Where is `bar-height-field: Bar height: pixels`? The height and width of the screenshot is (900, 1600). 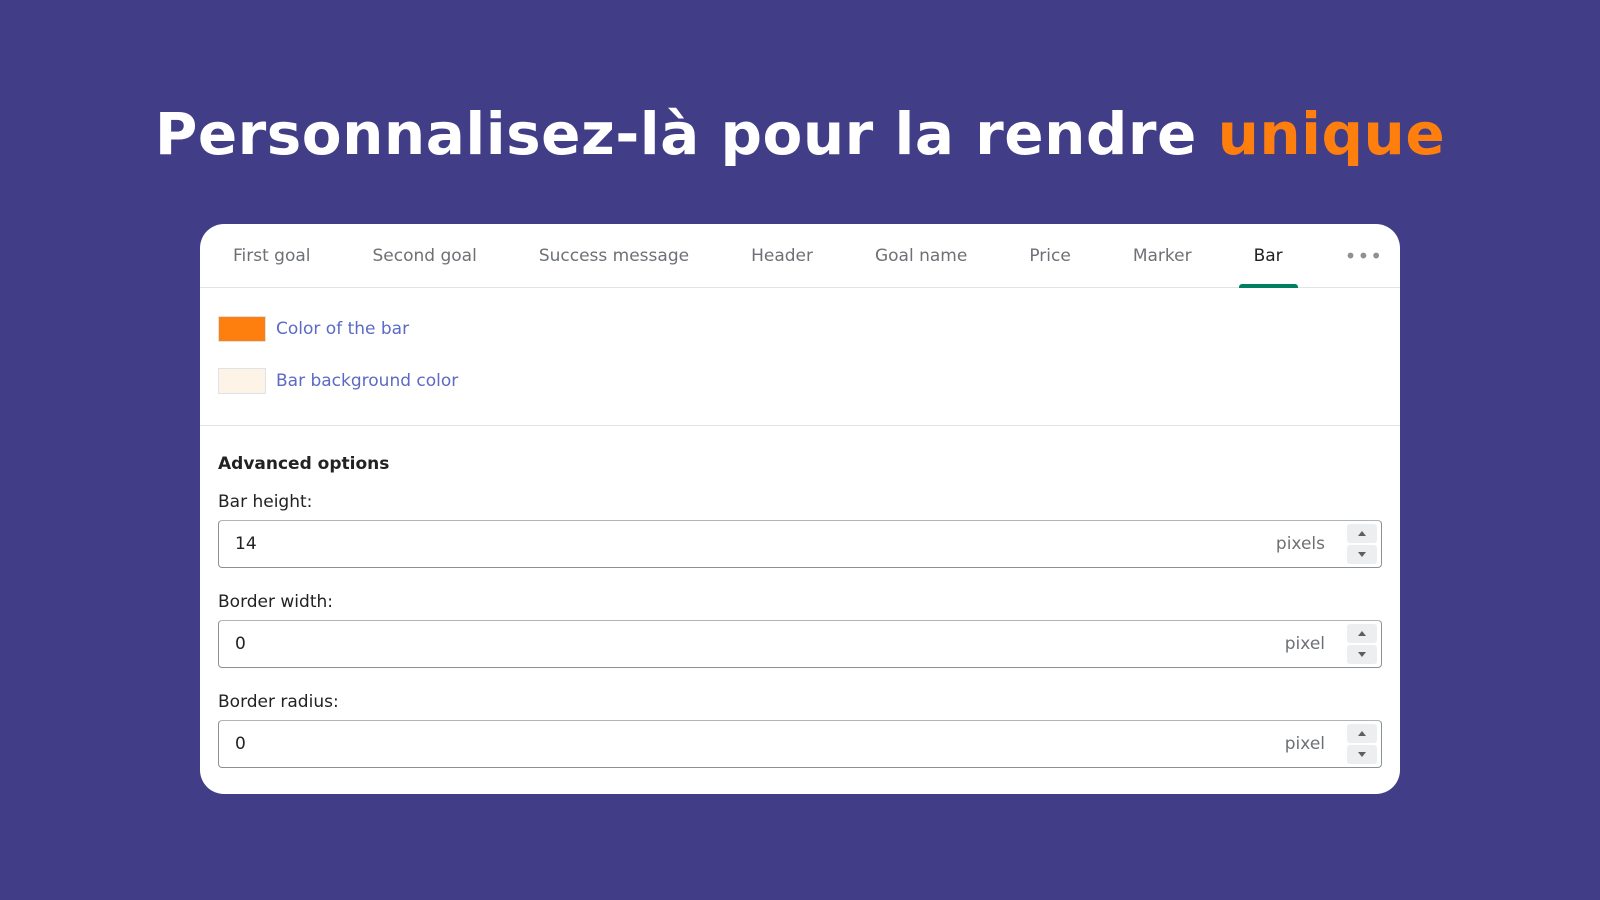 bar-height-field: Bar height: pixels is located at coordinates (800, 530).